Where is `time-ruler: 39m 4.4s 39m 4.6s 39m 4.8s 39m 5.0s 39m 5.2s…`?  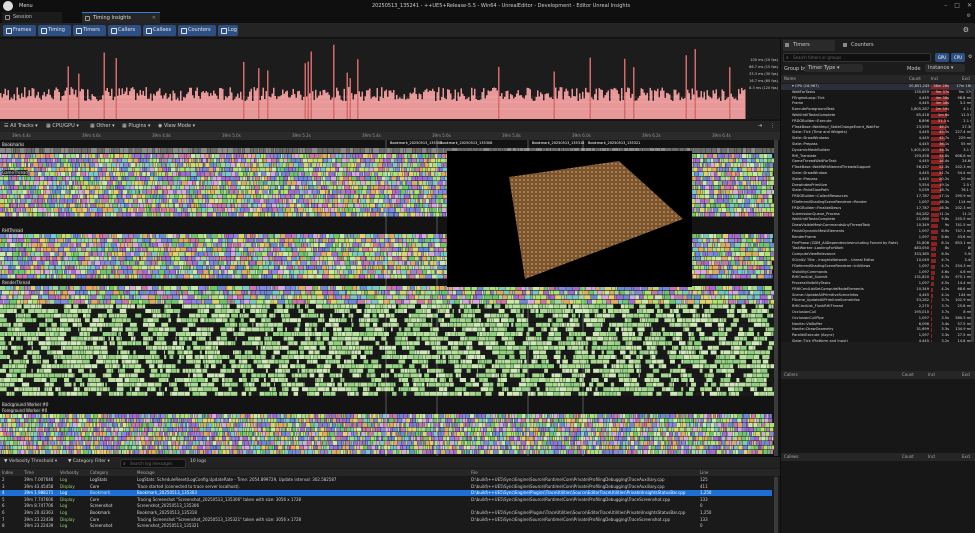 time-ruler: 39m 4.4s 39m 4.6s 39m 4.8s 39m 5.0s 39m 5.2s… is located at coordinates (390, 136).